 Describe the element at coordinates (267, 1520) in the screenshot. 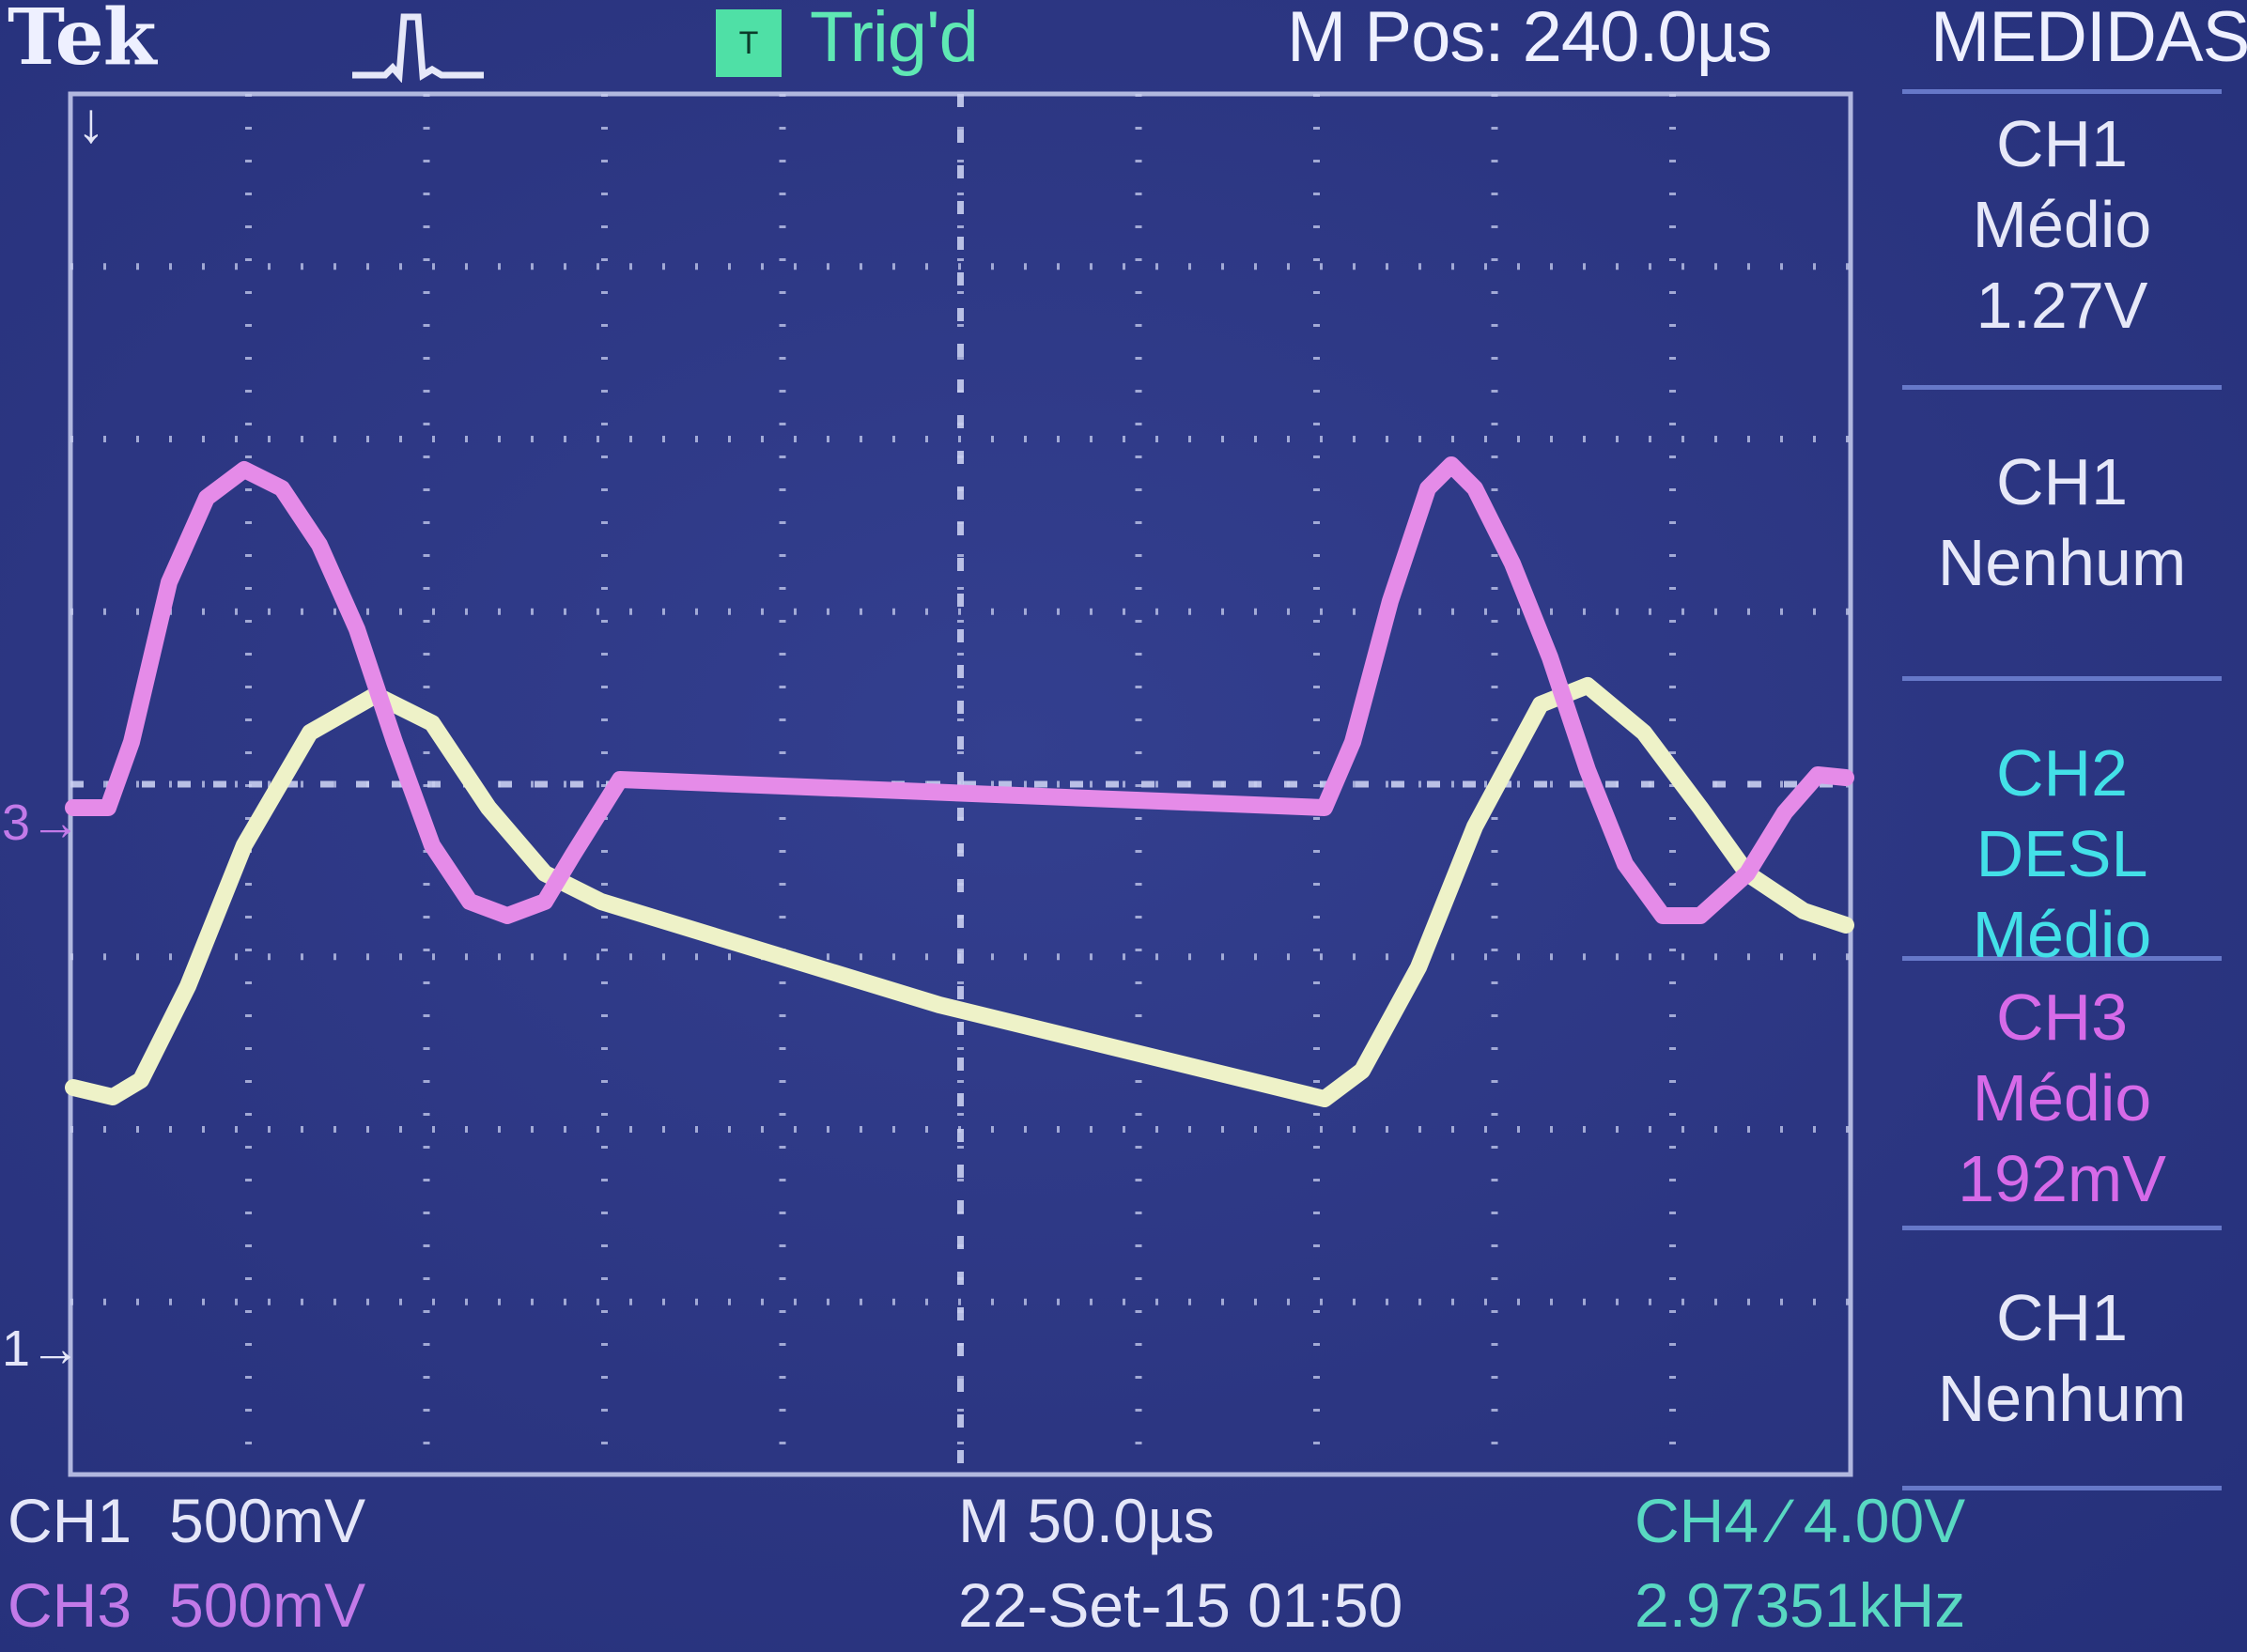

I see `ch1-scale: 500mV` at that location.